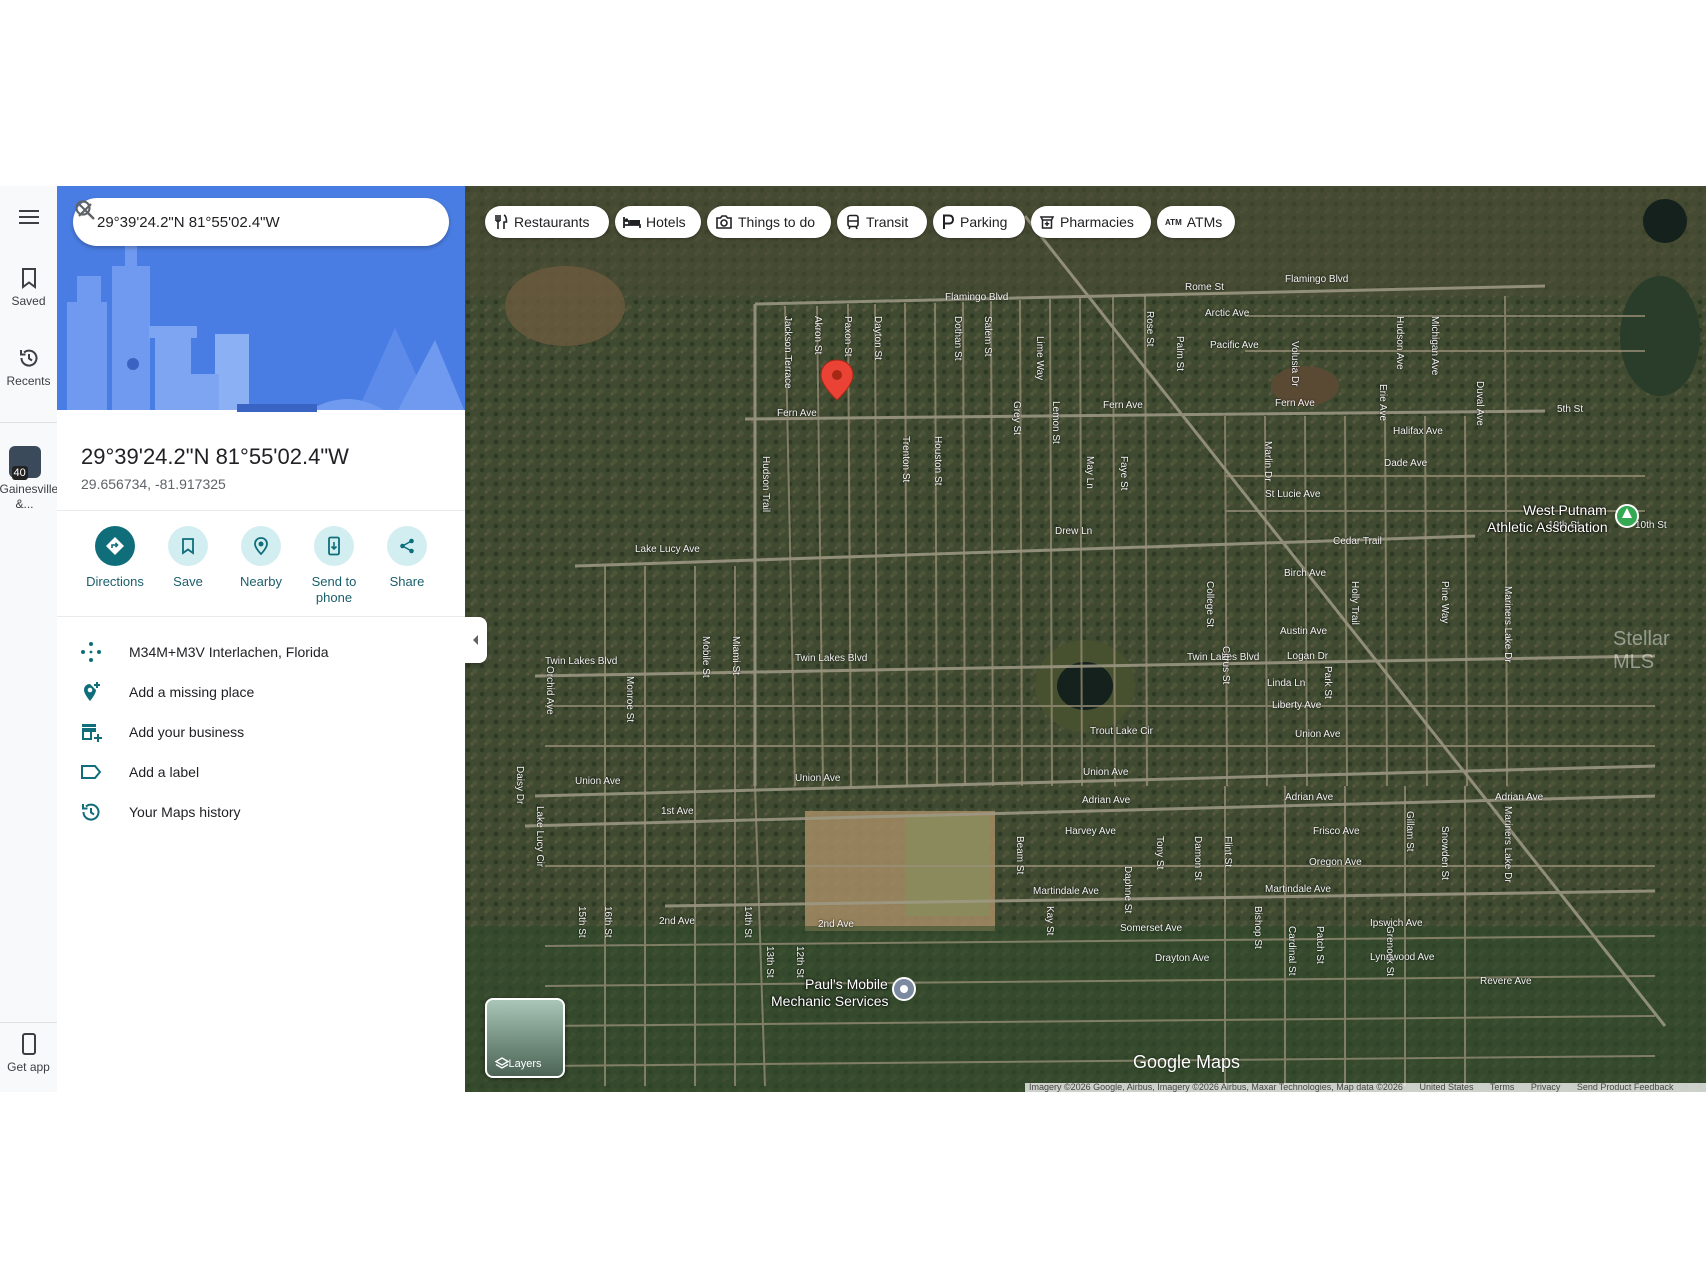 Image resolution: width=1706 pixels, height=1279 pixels. What do you see at coordinates (724, 222) in the screenshot?
I see `camera-icon` at bounding box center [724, 222].